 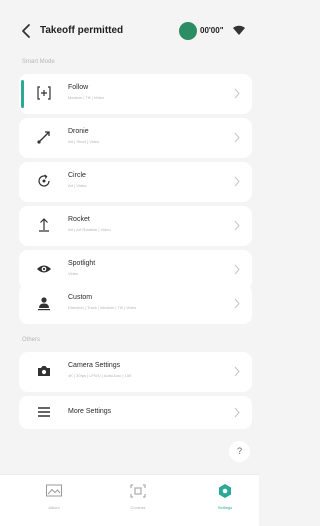 What do you see at coordinates (225, 491) in the screenshot?
I see `settings-hexagon-icon` at bounding box center [225, 491].